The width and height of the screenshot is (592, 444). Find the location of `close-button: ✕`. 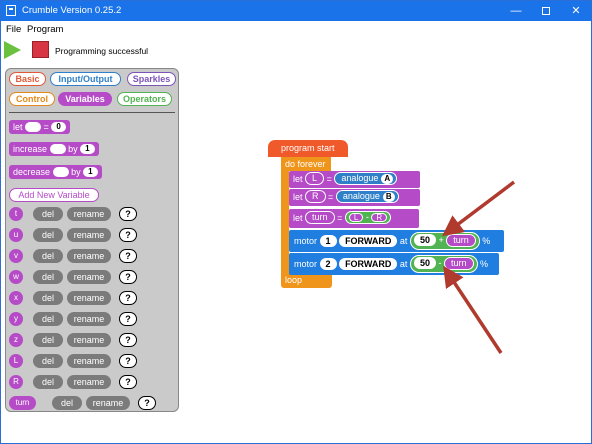

close-button: ✕ is located at coordinates (576, 11).